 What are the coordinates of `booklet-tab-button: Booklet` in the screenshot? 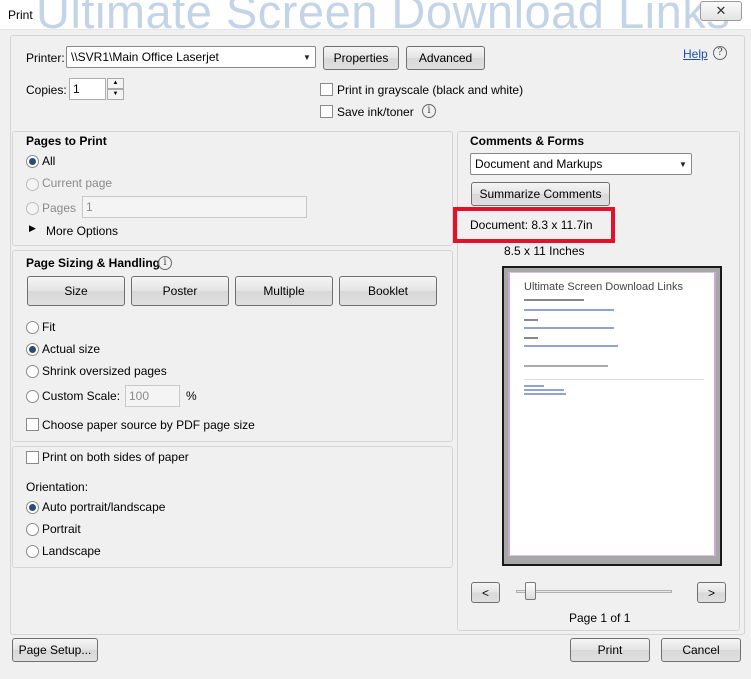 It's located at (388, 291).